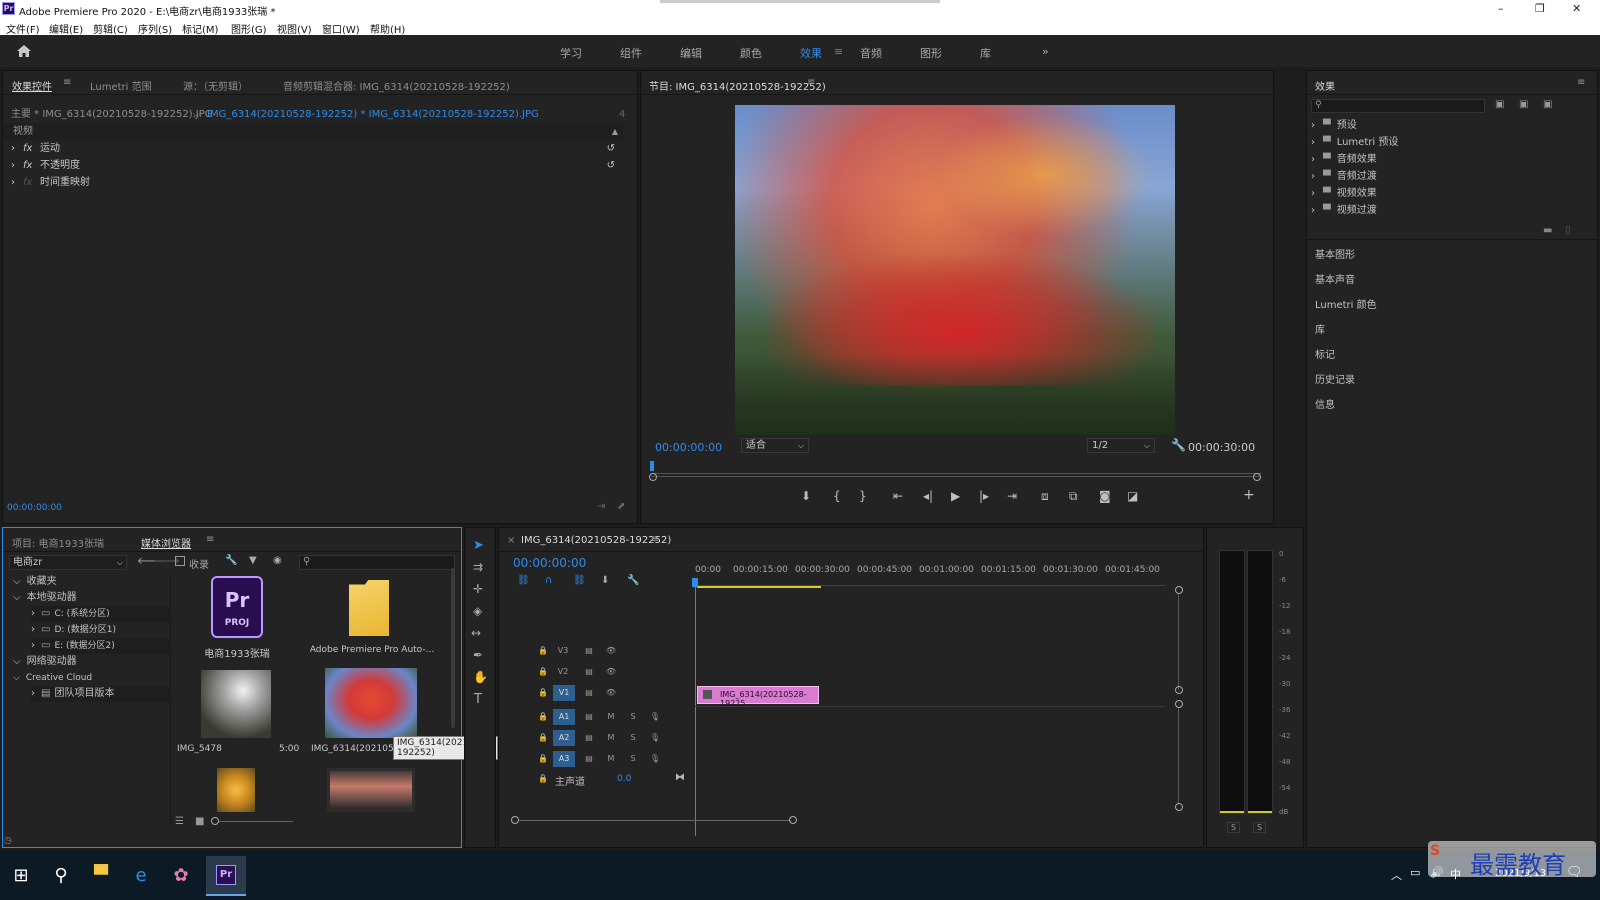  I want to click on edge-browser-icon: e, so click(141, 876).